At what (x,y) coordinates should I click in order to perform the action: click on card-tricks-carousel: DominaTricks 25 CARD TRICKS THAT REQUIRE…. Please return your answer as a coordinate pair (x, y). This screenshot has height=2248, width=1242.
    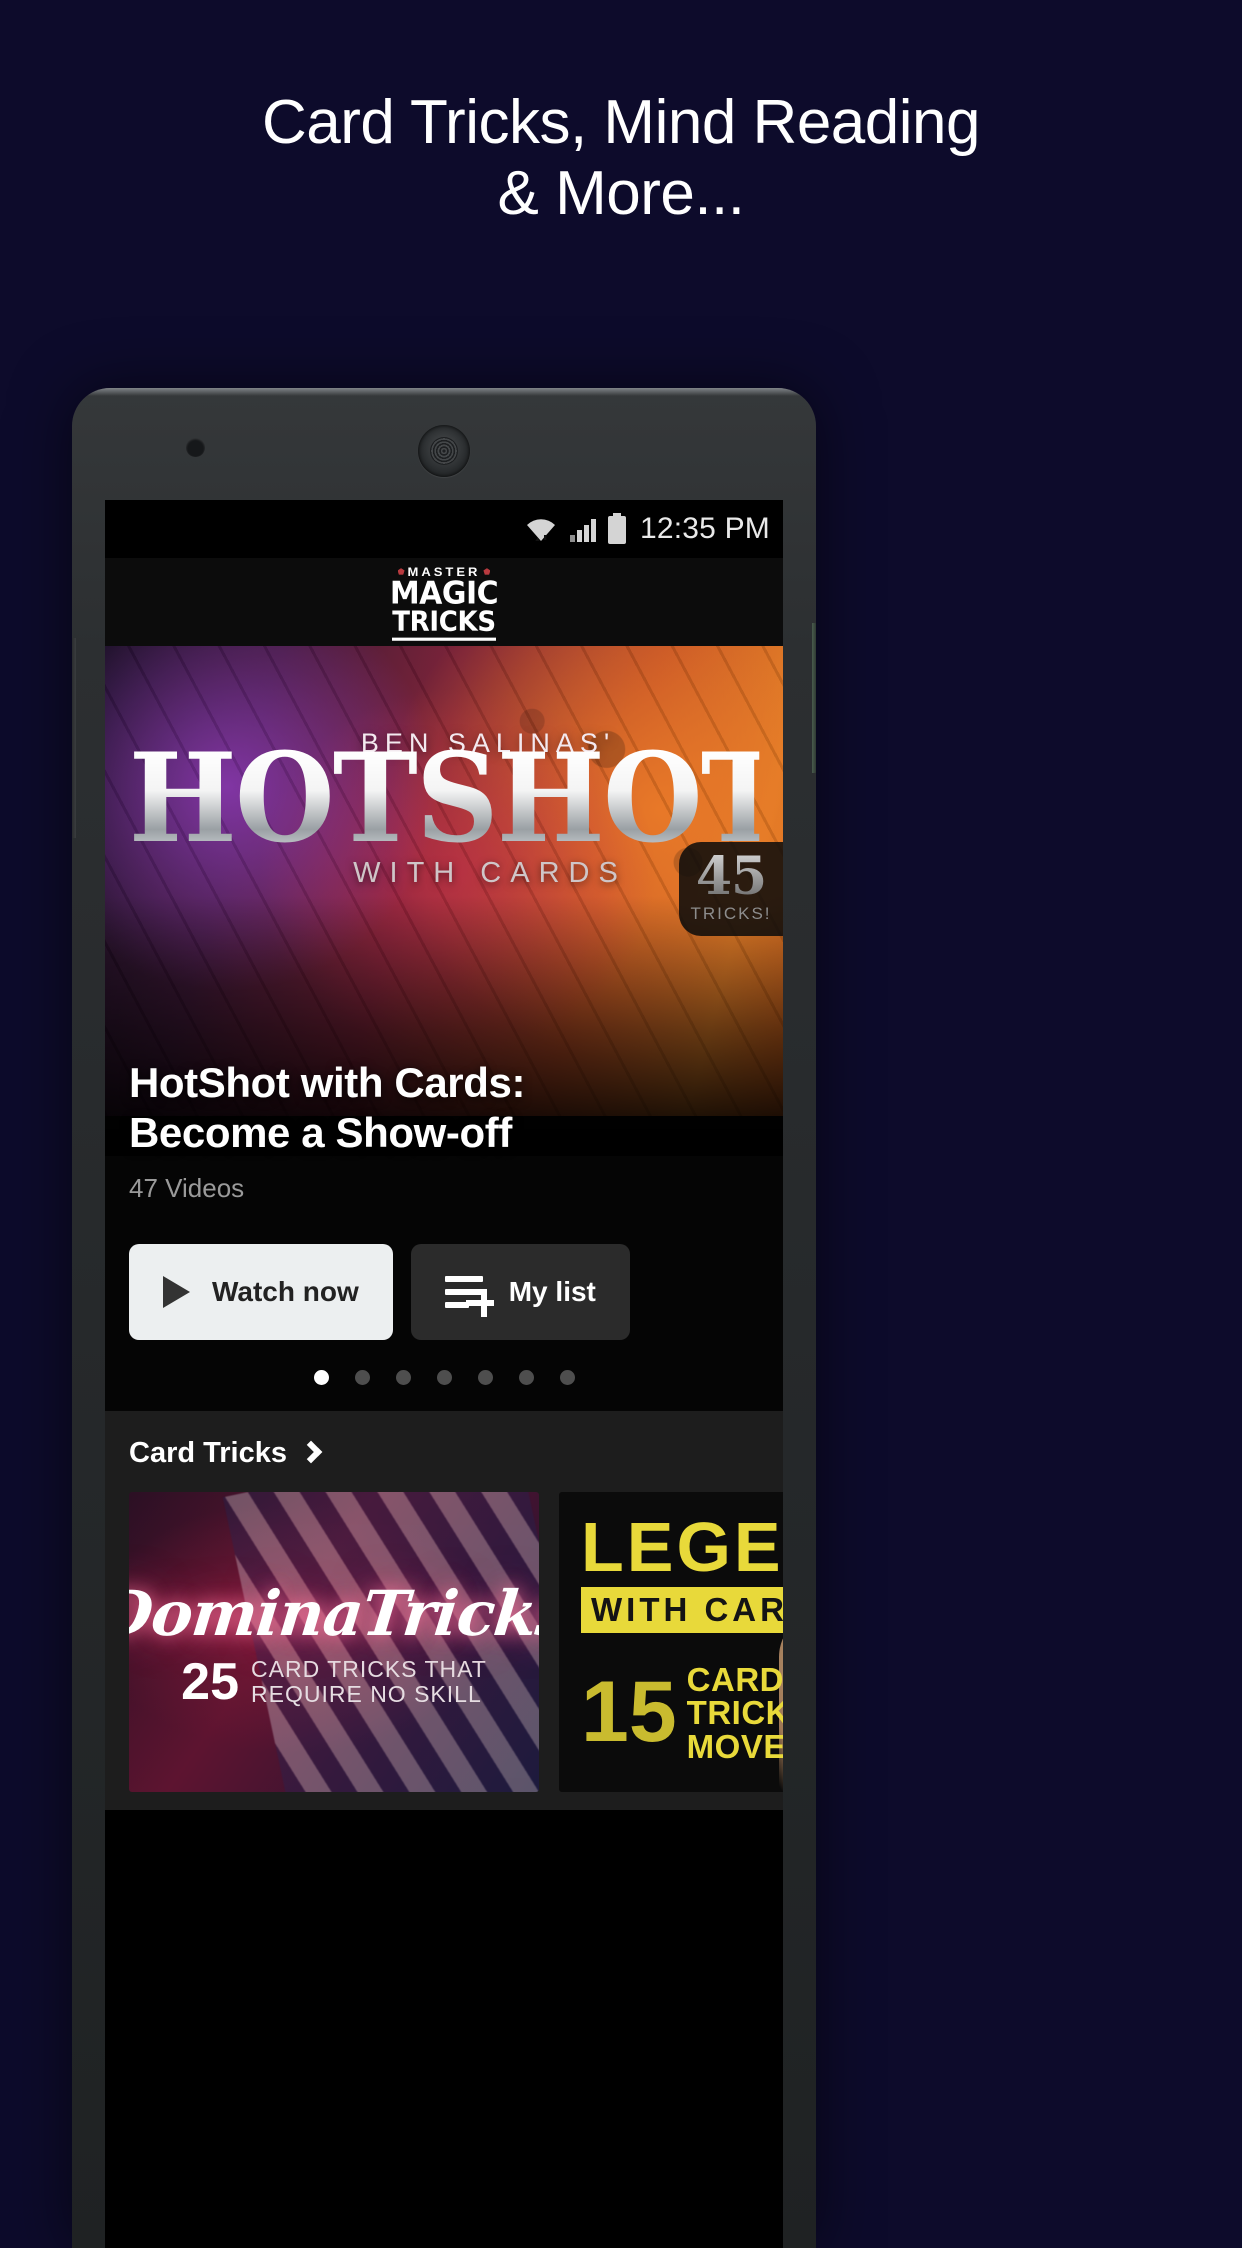
    Looking at the image, I should click on (456, 1642).